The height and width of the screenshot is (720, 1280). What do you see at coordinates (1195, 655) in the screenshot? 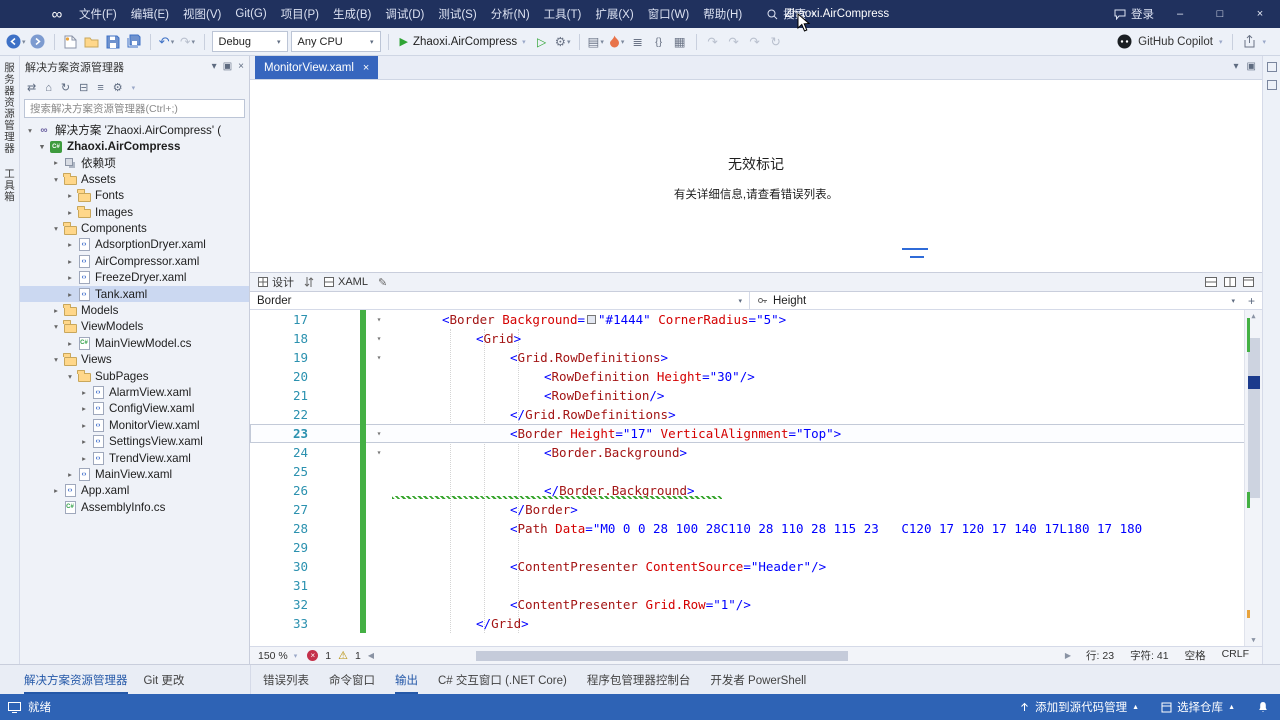
I see `space-indicator: 空格` at bounding box center [1195, 655].